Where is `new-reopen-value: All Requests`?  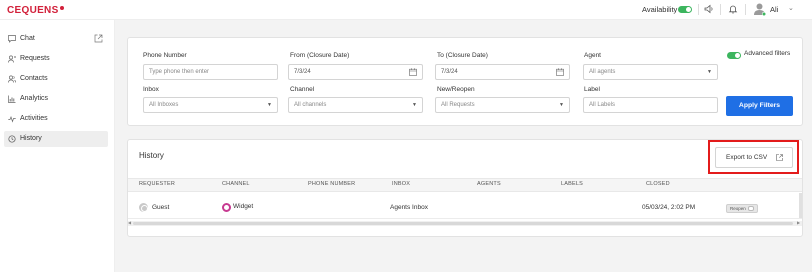
new-reopen-value: All Requests is located at coordinates (458, 105).